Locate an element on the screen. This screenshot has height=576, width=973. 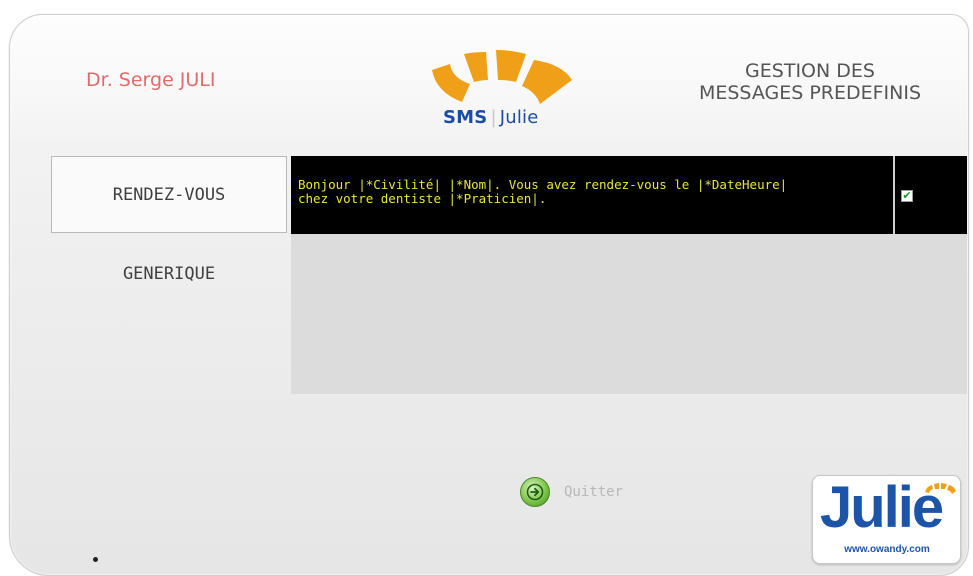
message-divider is located at coordinates (894, 195).